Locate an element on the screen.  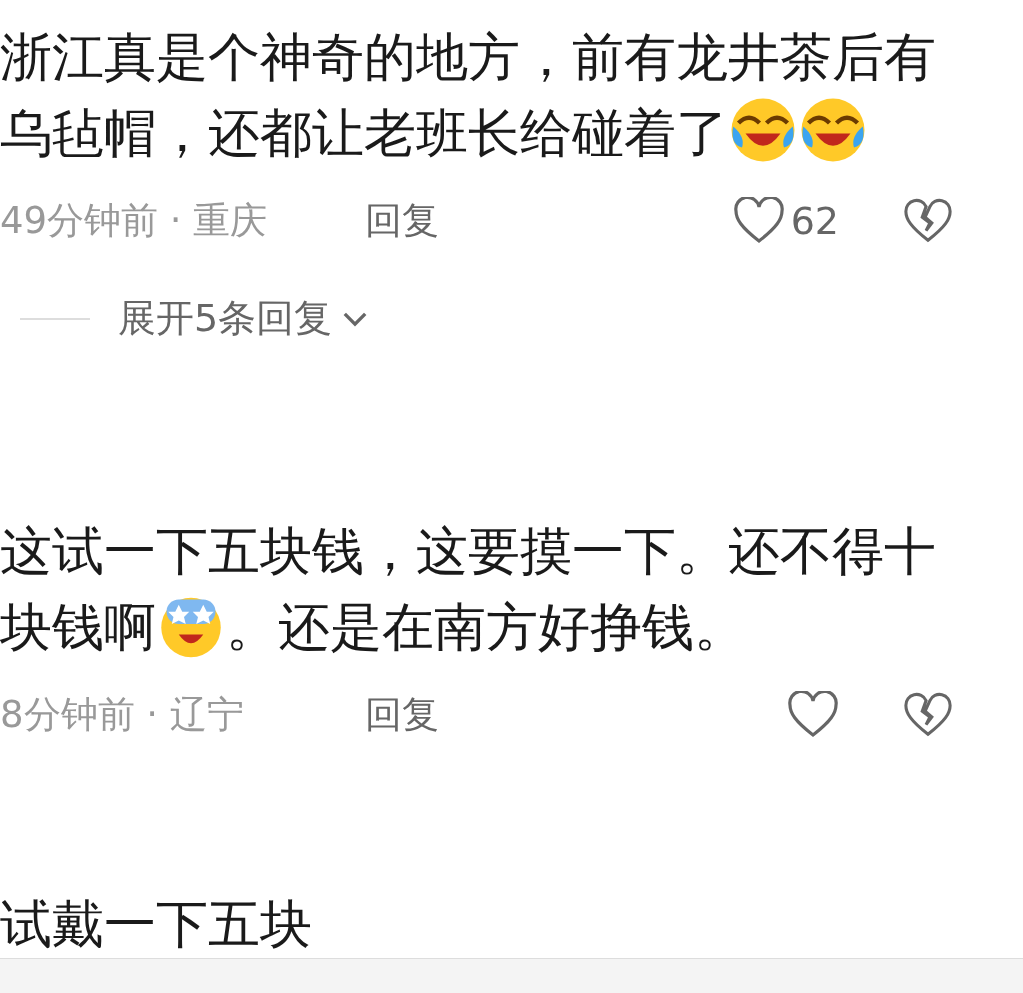
like-button is located at coordinates (813, 715).